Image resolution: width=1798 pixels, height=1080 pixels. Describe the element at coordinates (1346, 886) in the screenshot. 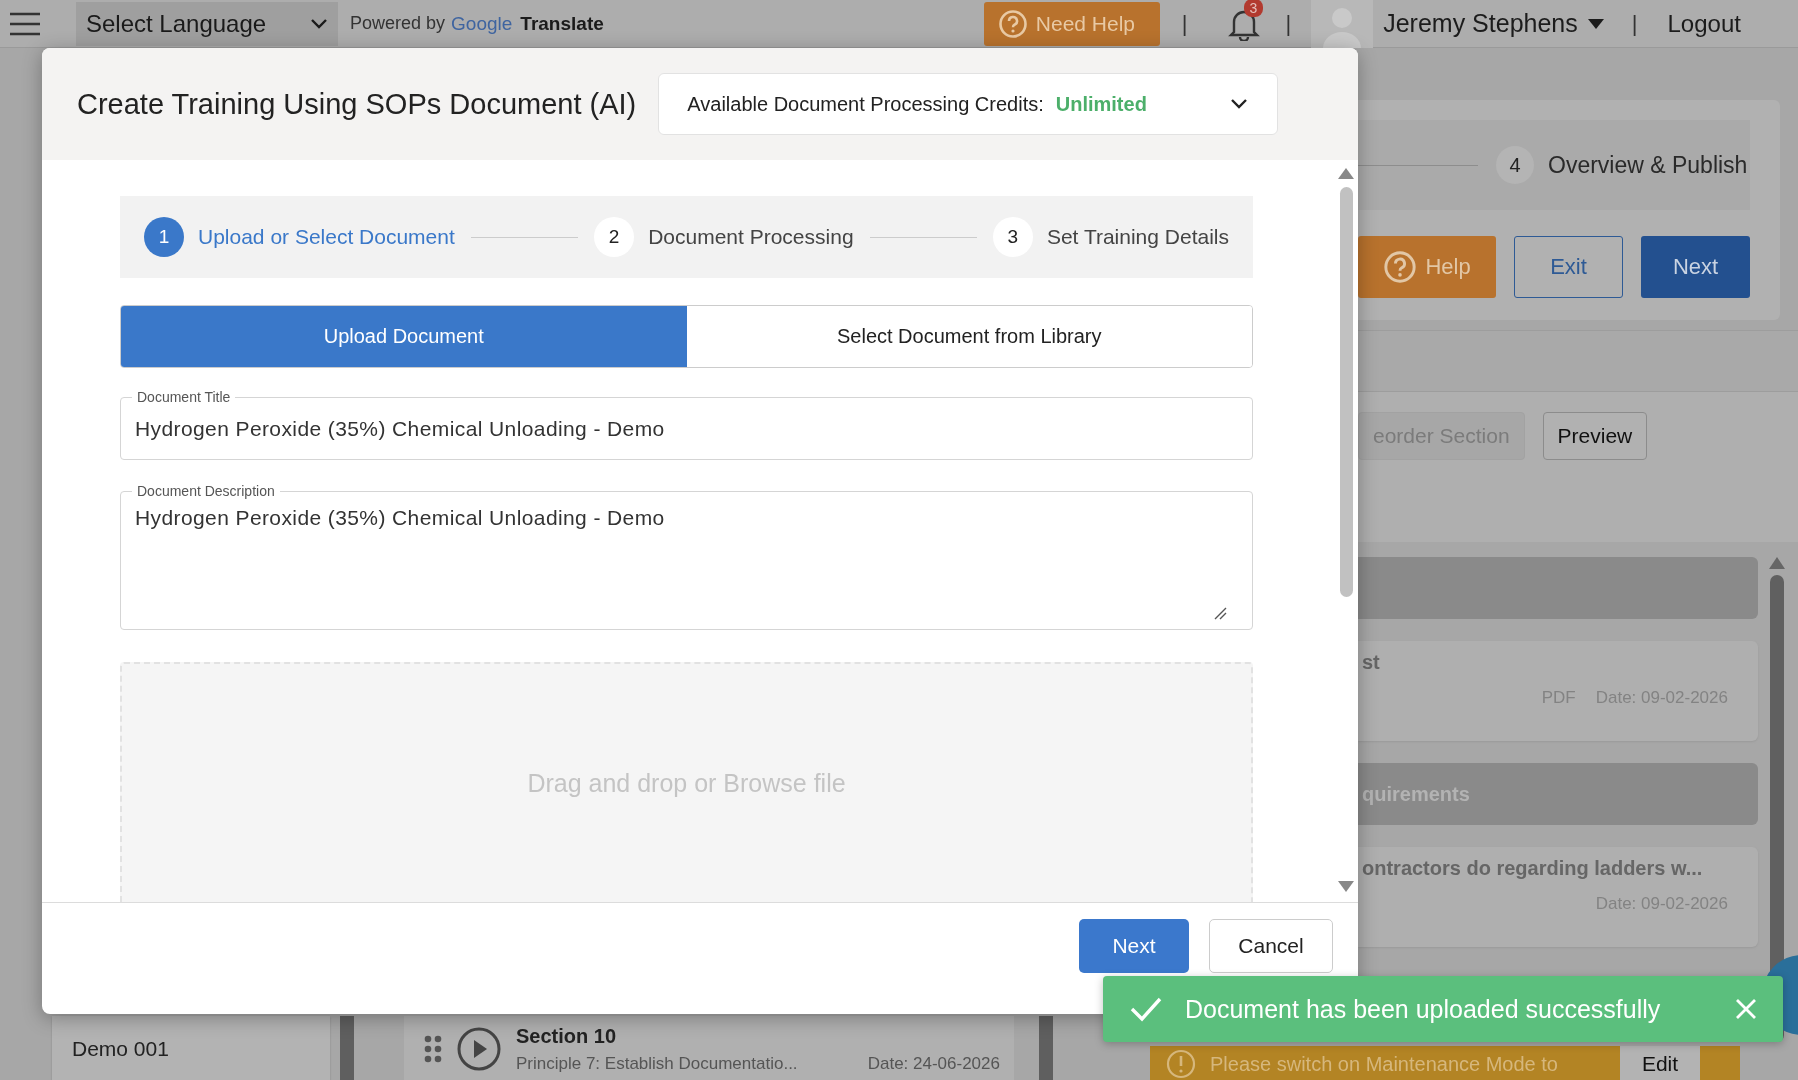

I see `scroll-down-arrow-icon` at that location.